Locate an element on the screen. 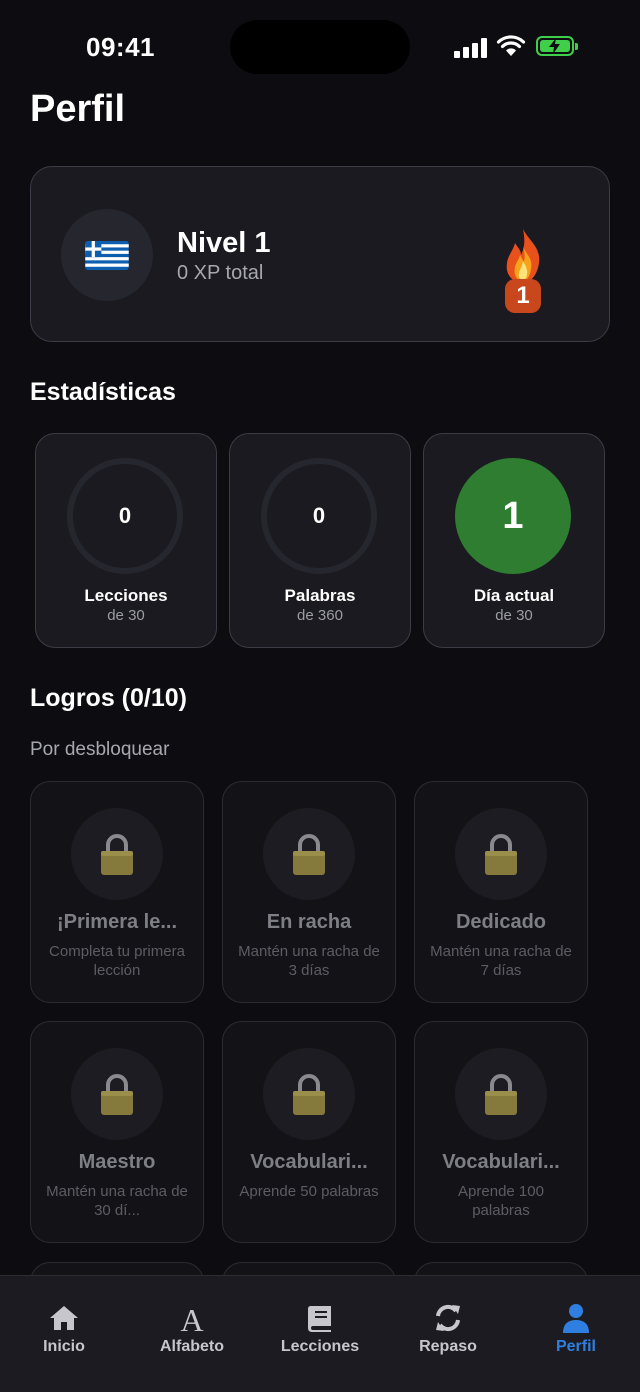 The width and height of the screenshot is (640, 1392). tab-alfabeto: A Alfabeto is located at coordinates (192, 1321).